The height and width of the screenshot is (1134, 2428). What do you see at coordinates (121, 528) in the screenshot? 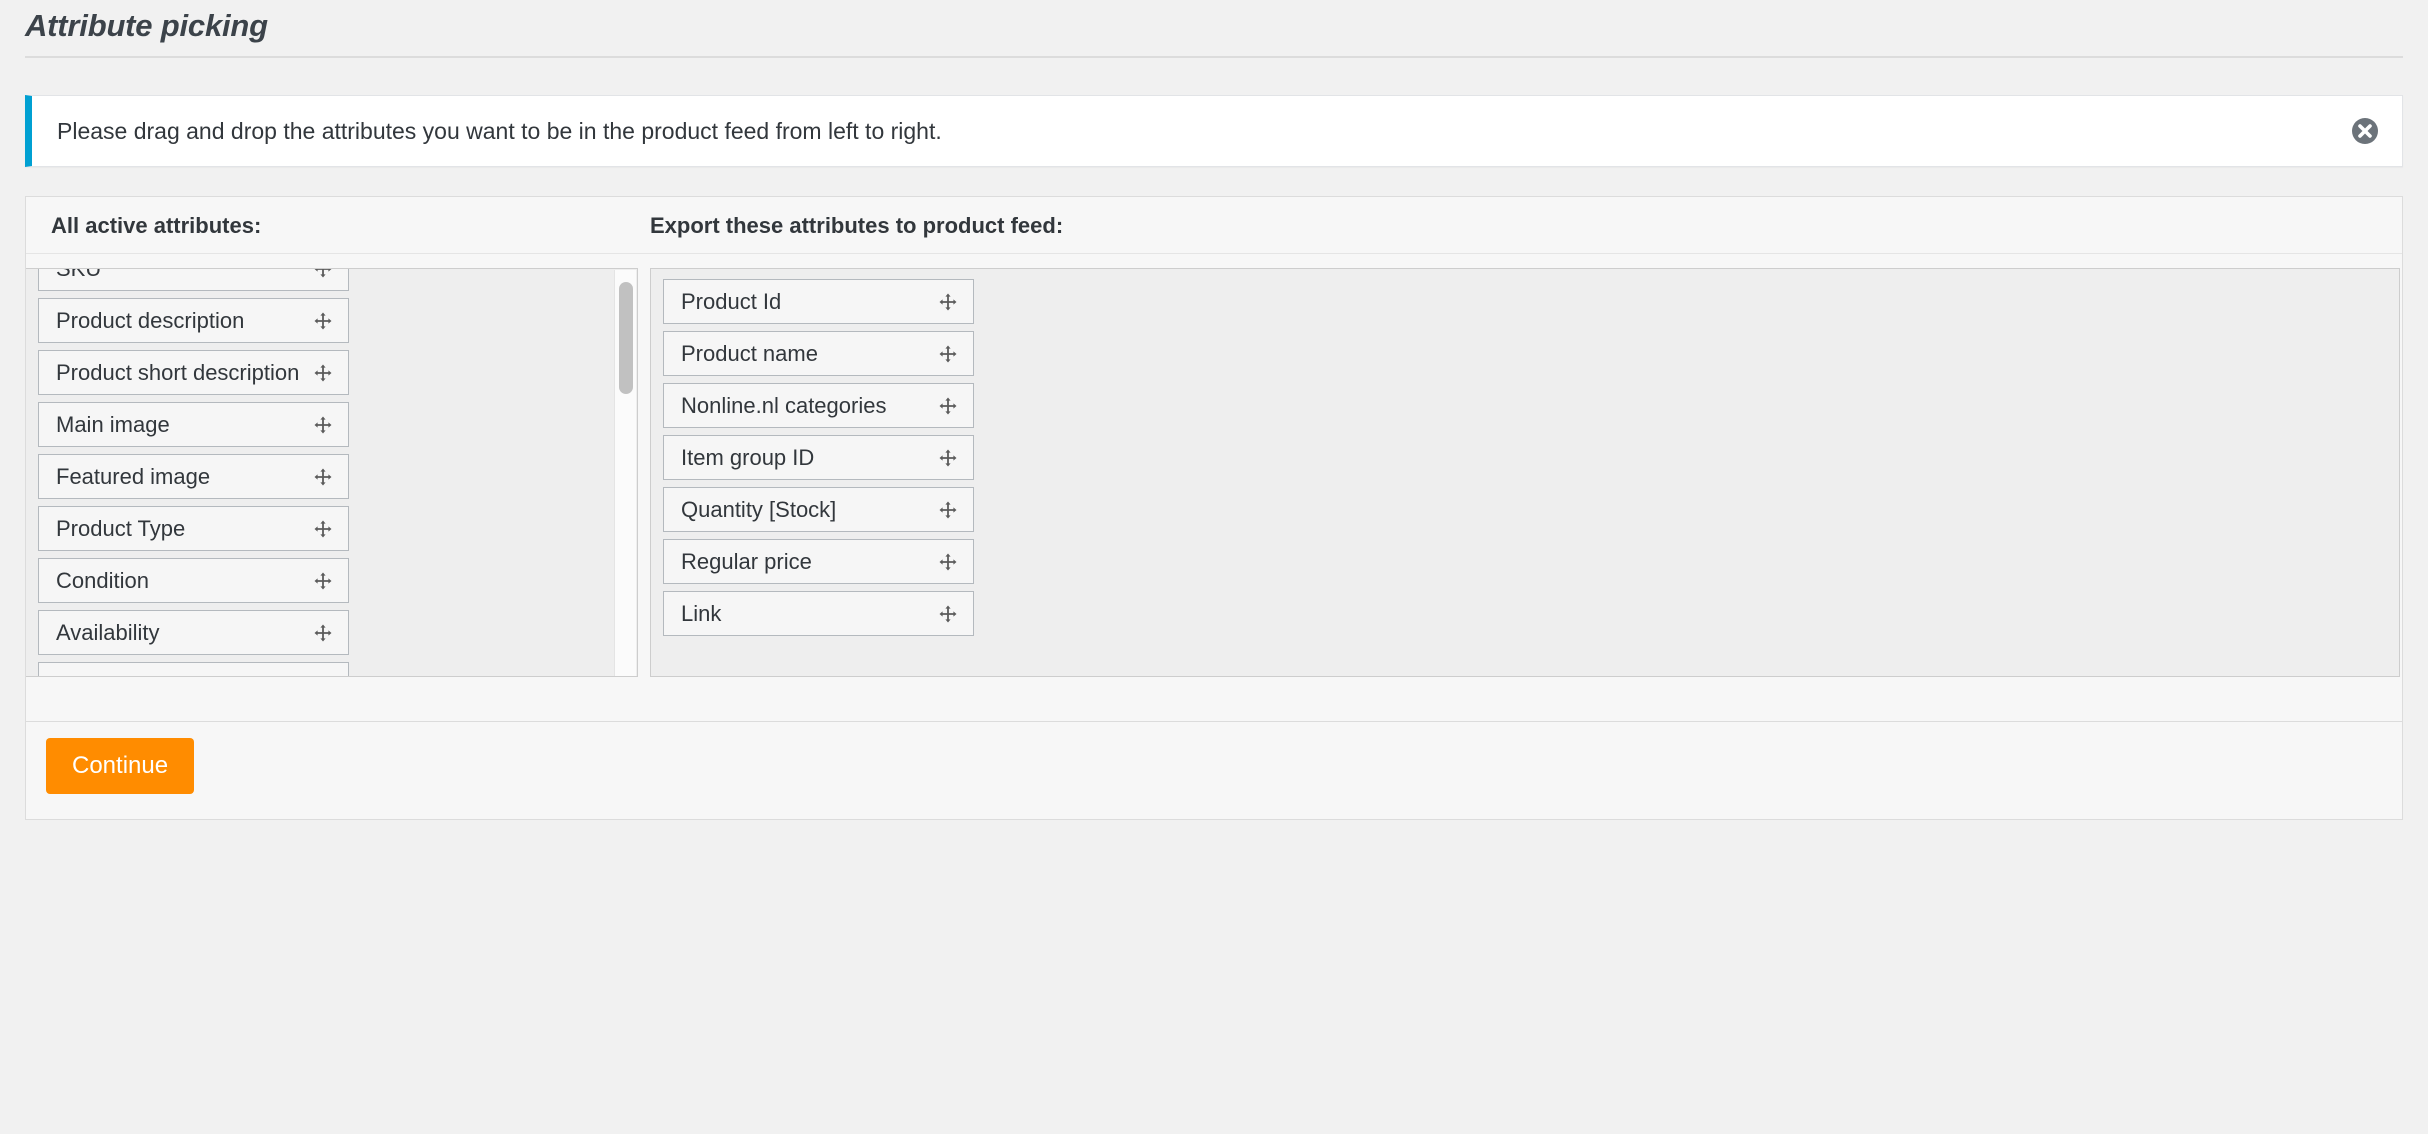
I see `source-attribute-item-label: Product Type` at bounding box center [121, 528].